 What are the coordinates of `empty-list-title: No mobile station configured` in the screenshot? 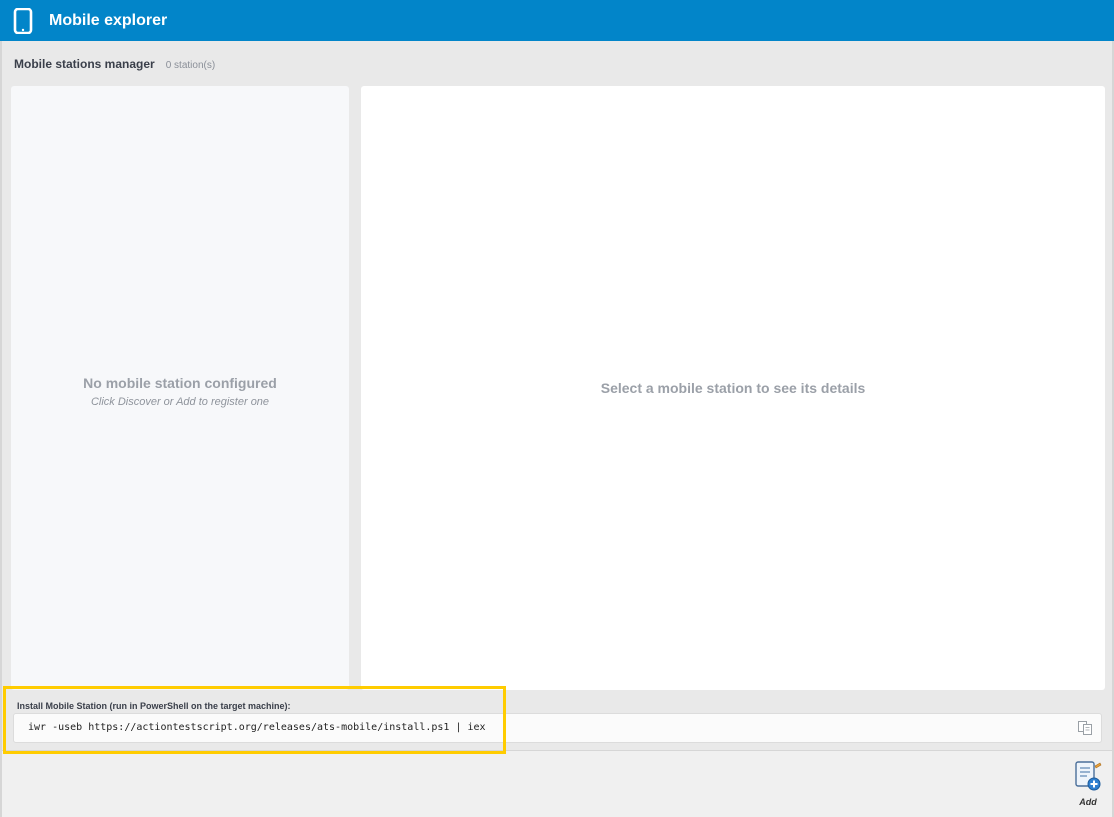 It's located at (180, 382).